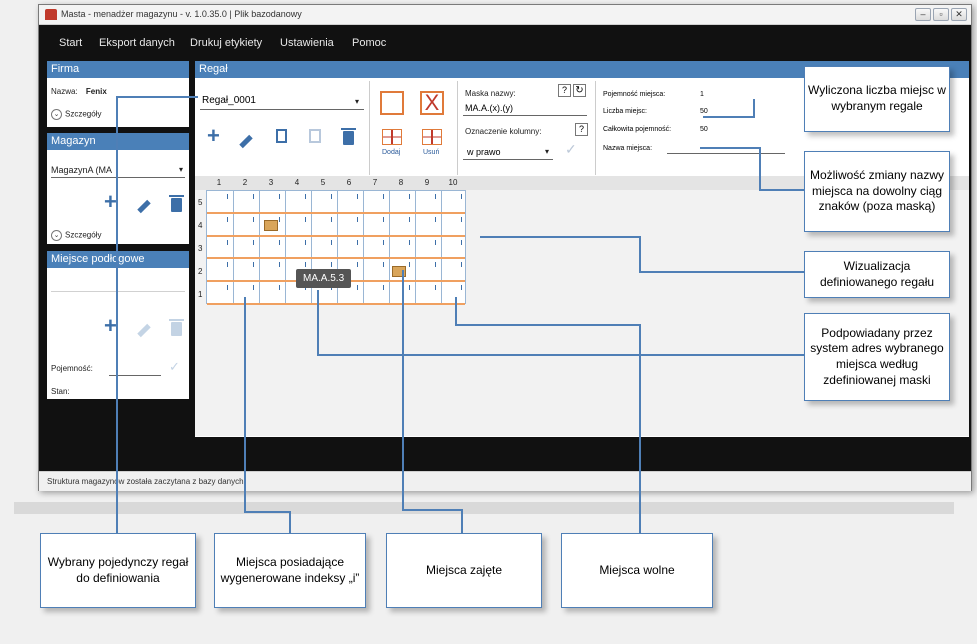 This screenshot has height=644, width=977. What do you see at coordinates (135, 375) in the screenshot?
I see `miejsce-capacity-input` at bounding box center [135, 375].